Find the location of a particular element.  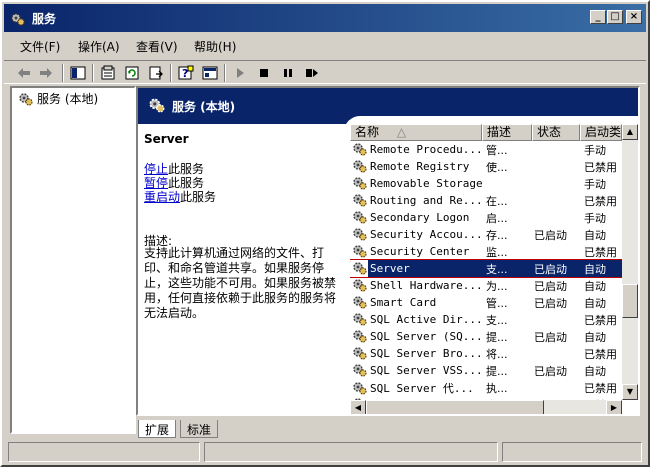

service-row: Shell Hardware... 为... 已启动 自动 is located at coordinates (486, 285).